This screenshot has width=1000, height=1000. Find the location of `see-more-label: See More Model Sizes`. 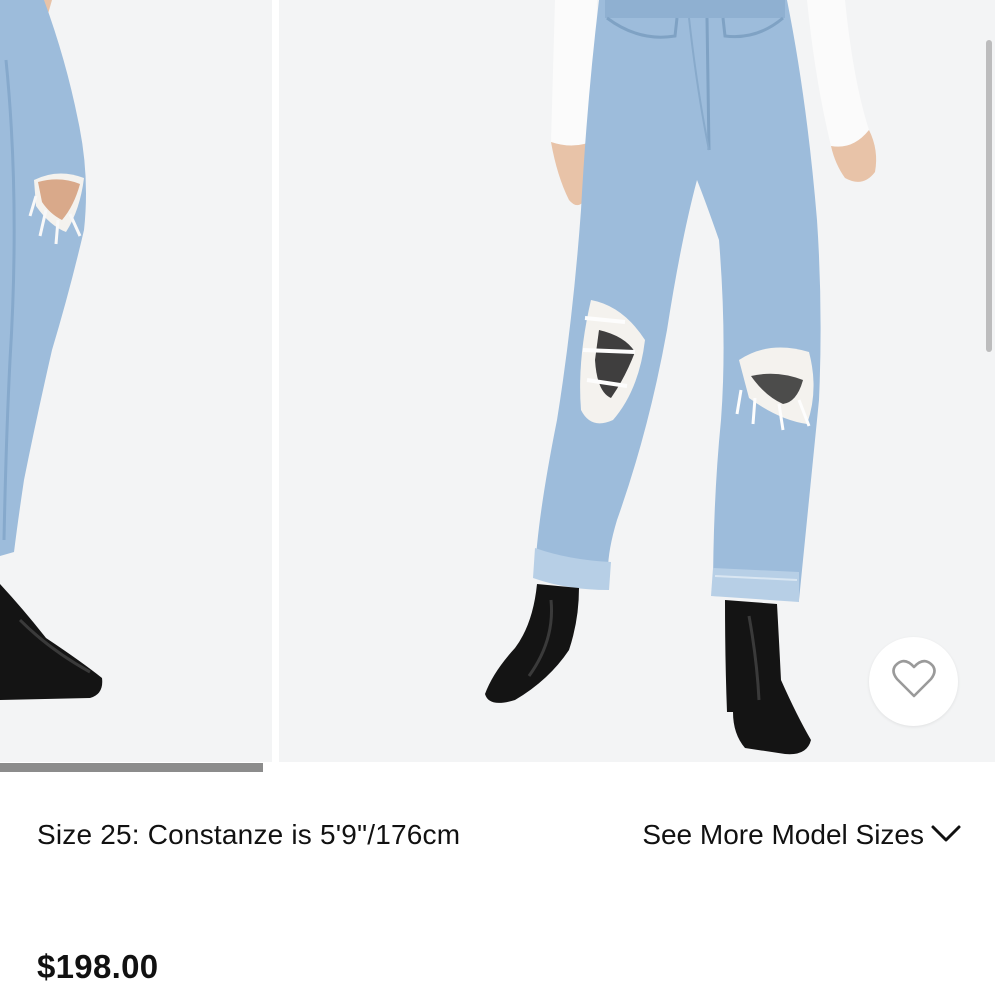

see-more-label: See More Model Sizes is located at coordinates (783, 834).